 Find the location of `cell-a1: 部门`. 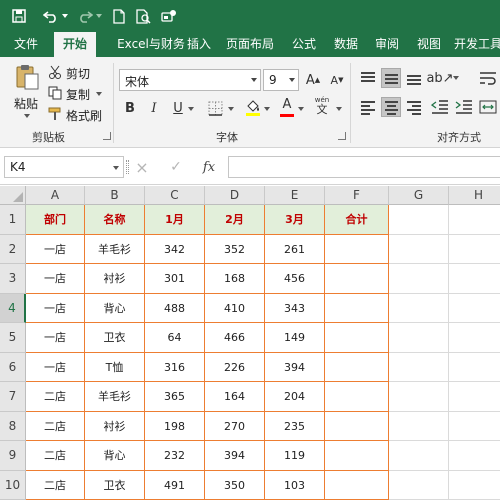

cell-a1: 部门 is located at coordinates (55, 220).